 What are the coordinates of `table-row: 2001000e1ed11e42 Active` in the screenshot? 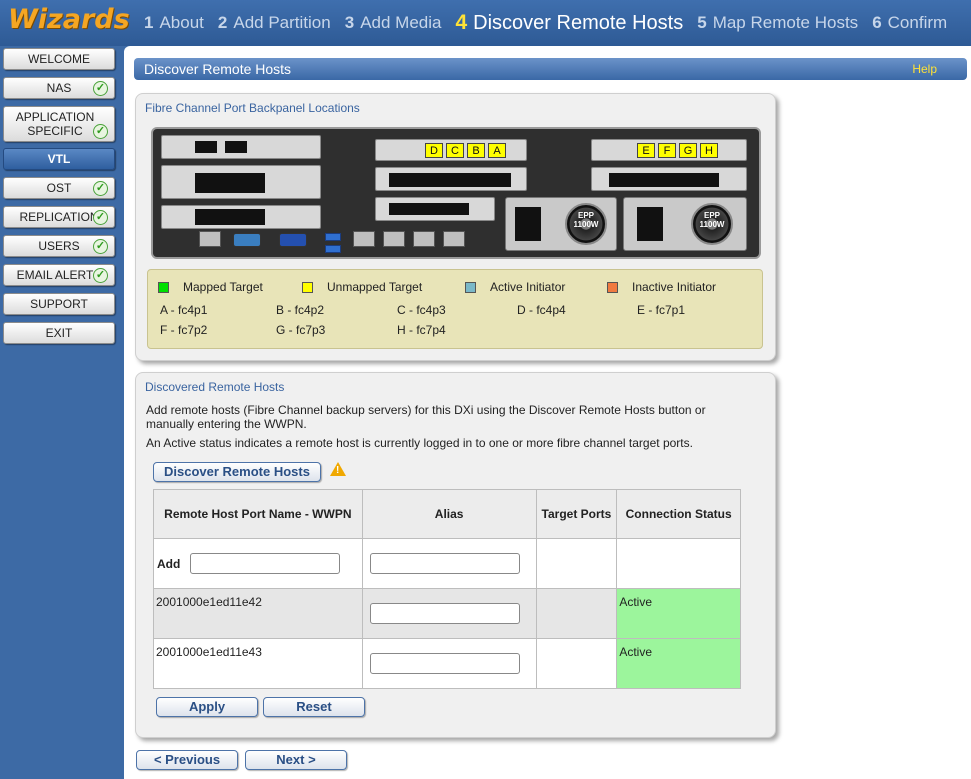 It's located at (447, 613).